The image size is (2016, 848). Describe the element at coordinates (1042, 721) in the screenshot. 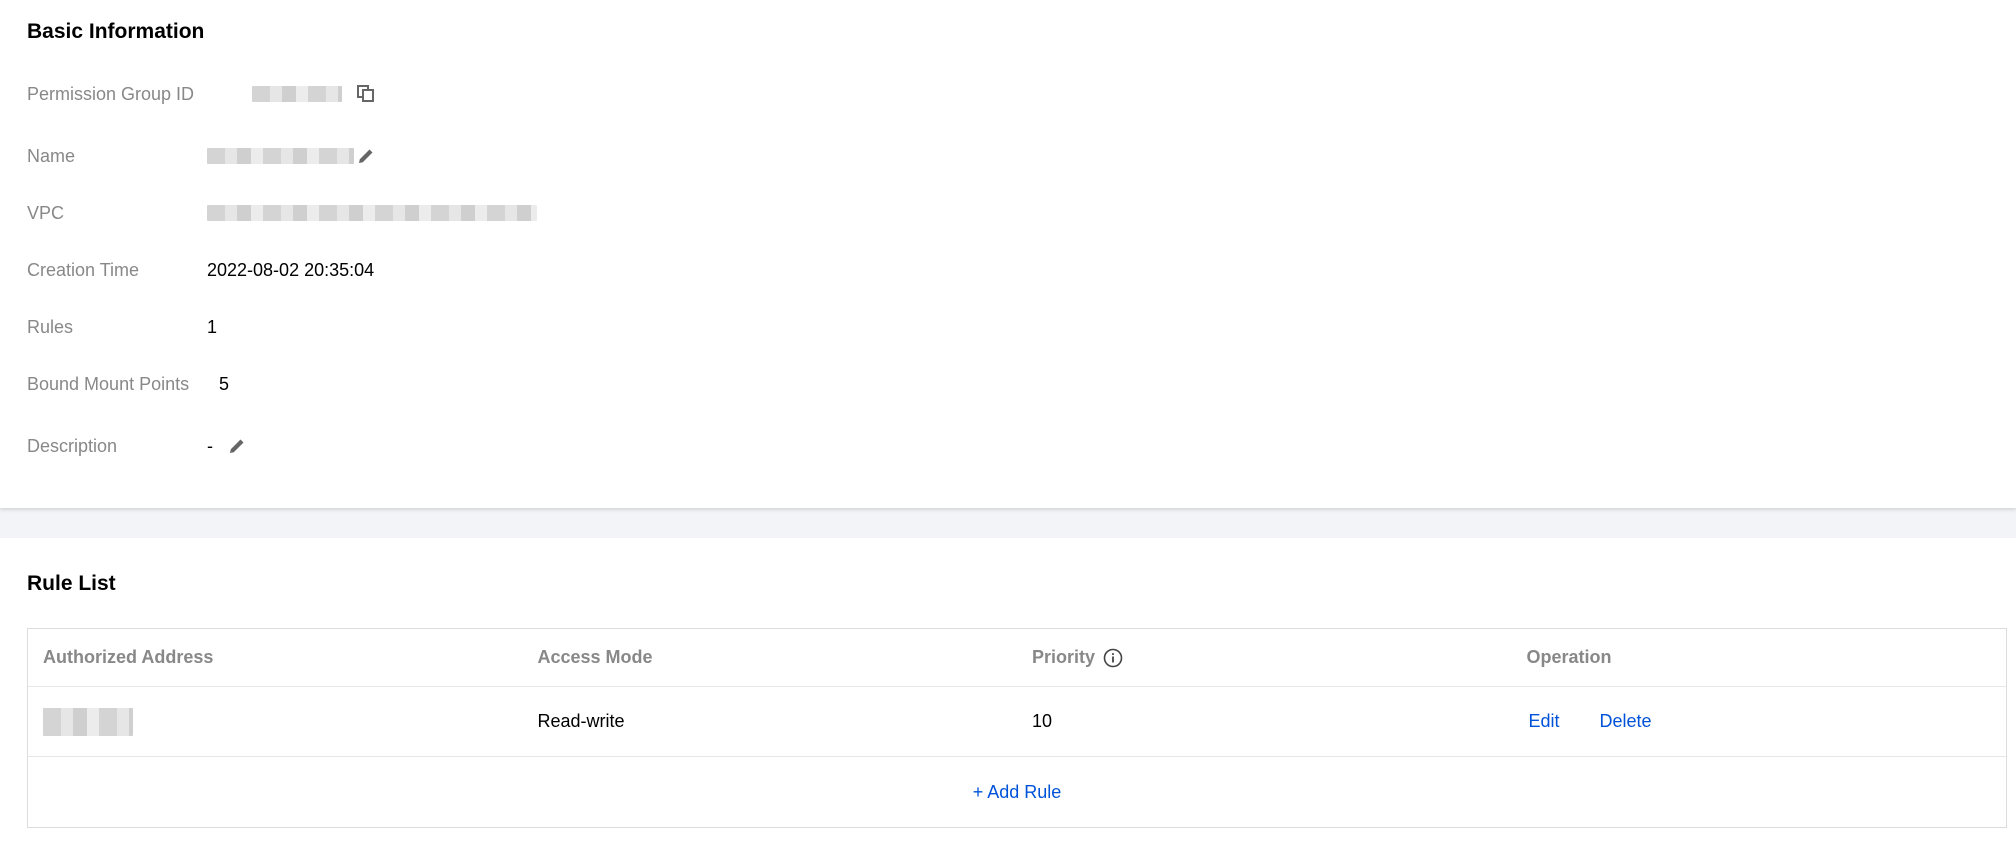

I see `priority-cell: 10` at that location.